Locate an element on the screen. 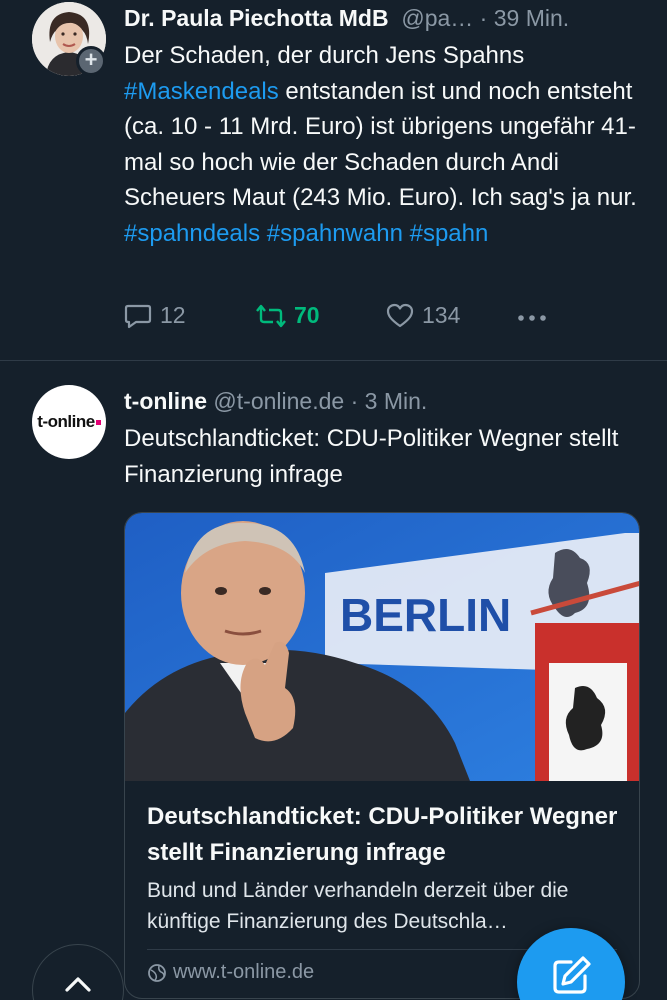 This screenshot has width=667, height=1000. chevron-up-icon is located at coordinates (78, 984).